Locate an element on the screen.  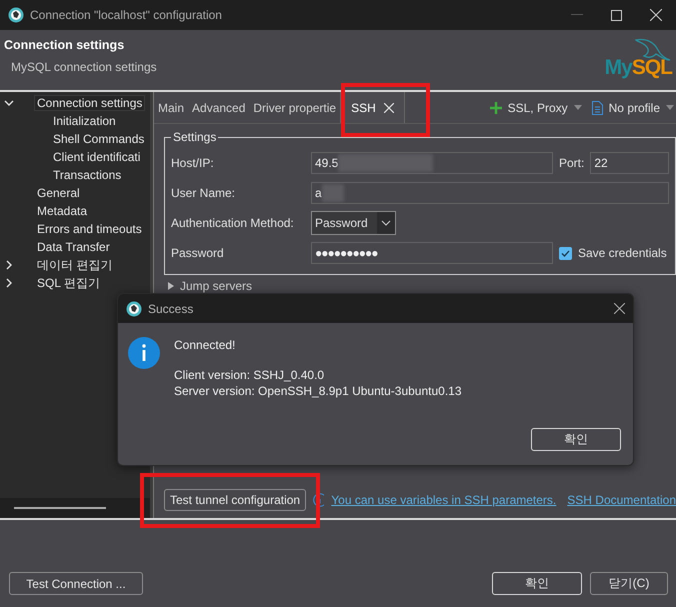
tree-item: Initialization is located at coordinates (84, 121).